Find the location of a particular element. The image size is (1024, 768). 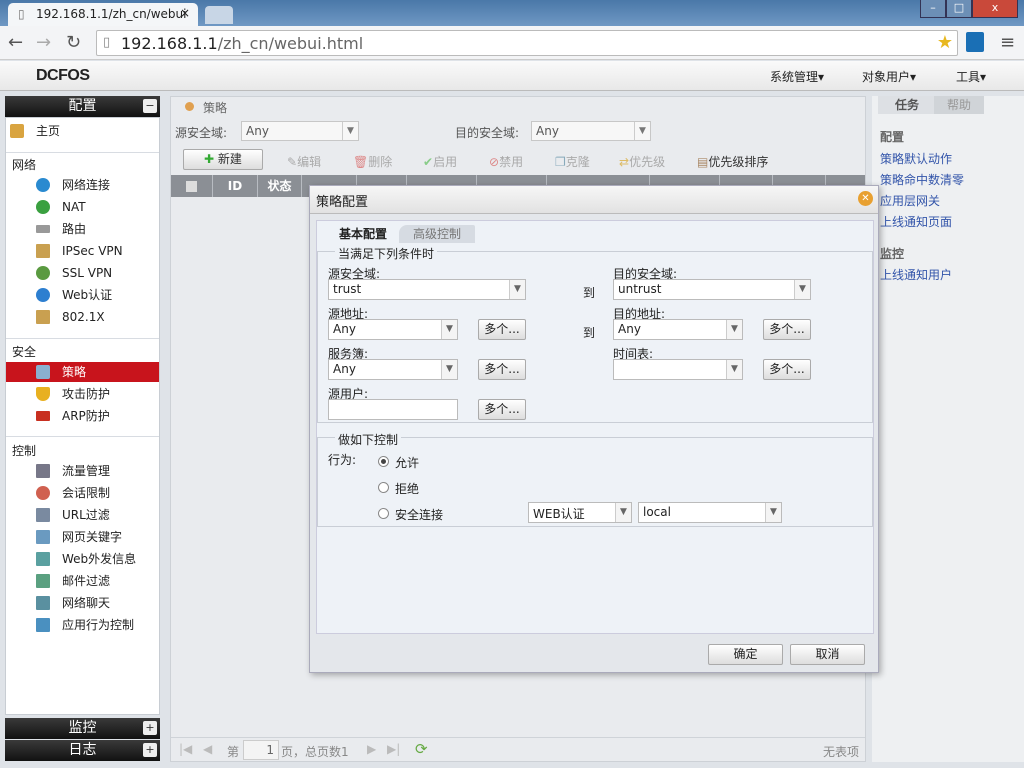

link-notify-users: 上线通知用户 is located at coordinates (916, 274).